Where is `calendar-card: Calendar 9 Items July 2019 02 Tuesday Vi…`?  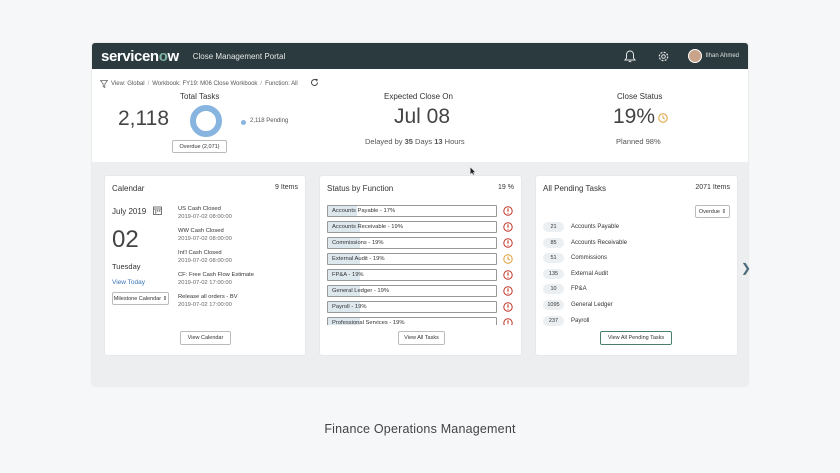
calendar-card: Calendar 9 Items July 2019 02 Tuesday Vi… is located at coordinates (205, 265).